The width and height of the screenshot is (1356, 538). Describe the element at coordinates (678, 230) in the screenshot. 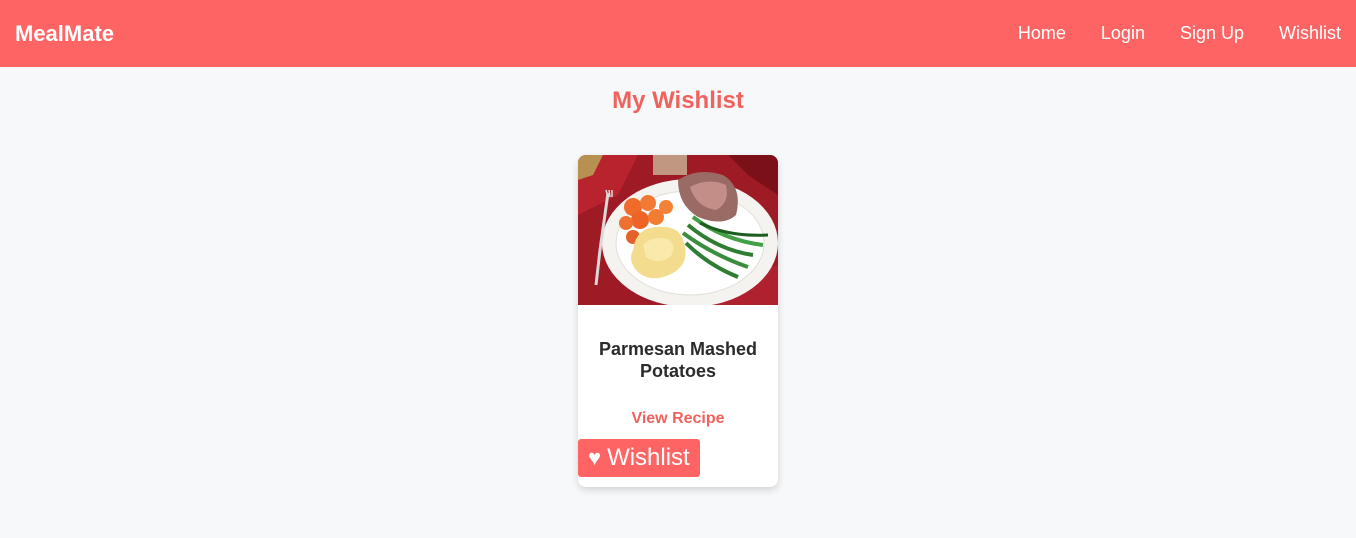

I see `recipe-image` at that location.